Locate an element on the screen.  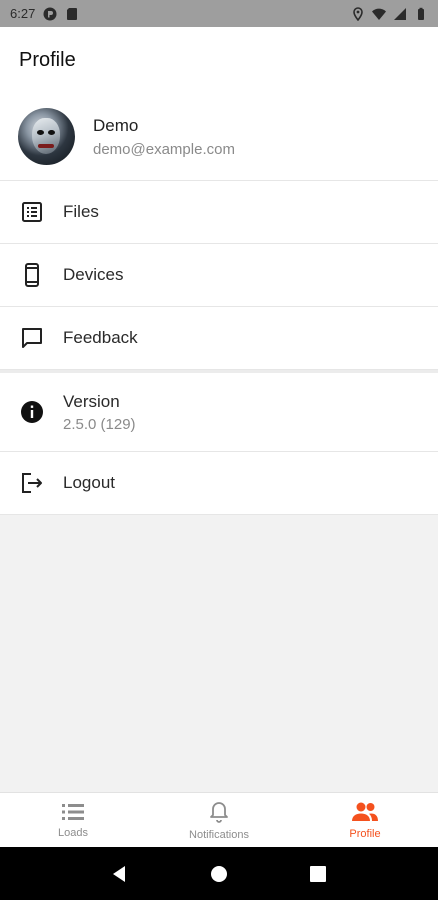
bell-icon is located at coordinates (219, 812).